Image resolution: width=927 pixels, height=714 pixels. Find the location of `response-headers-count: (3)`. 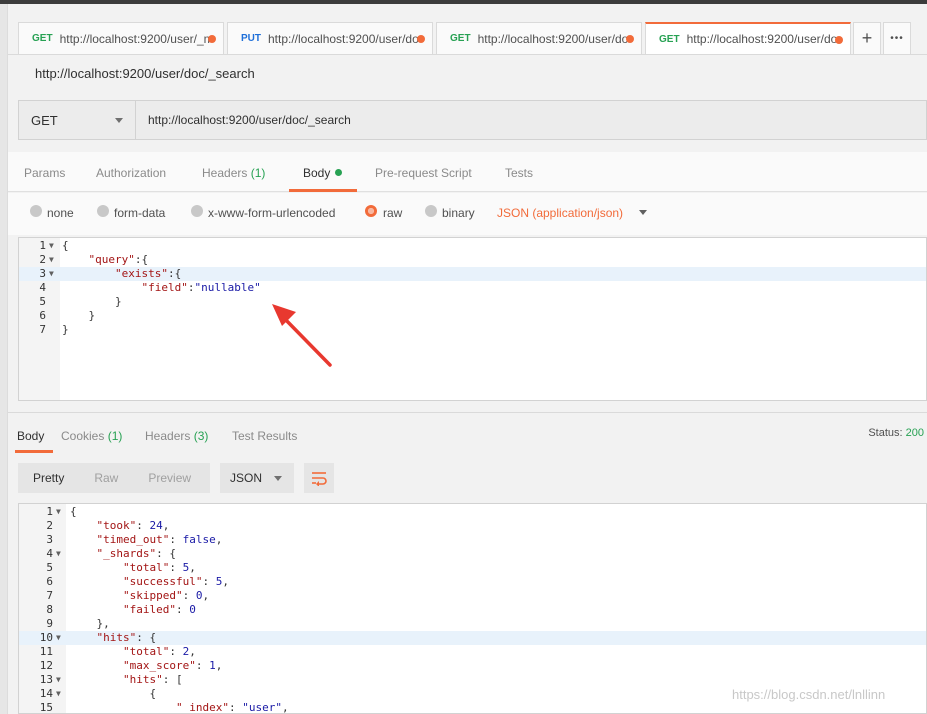

response-headers-count: (3) is located at coordinates (201, 436).